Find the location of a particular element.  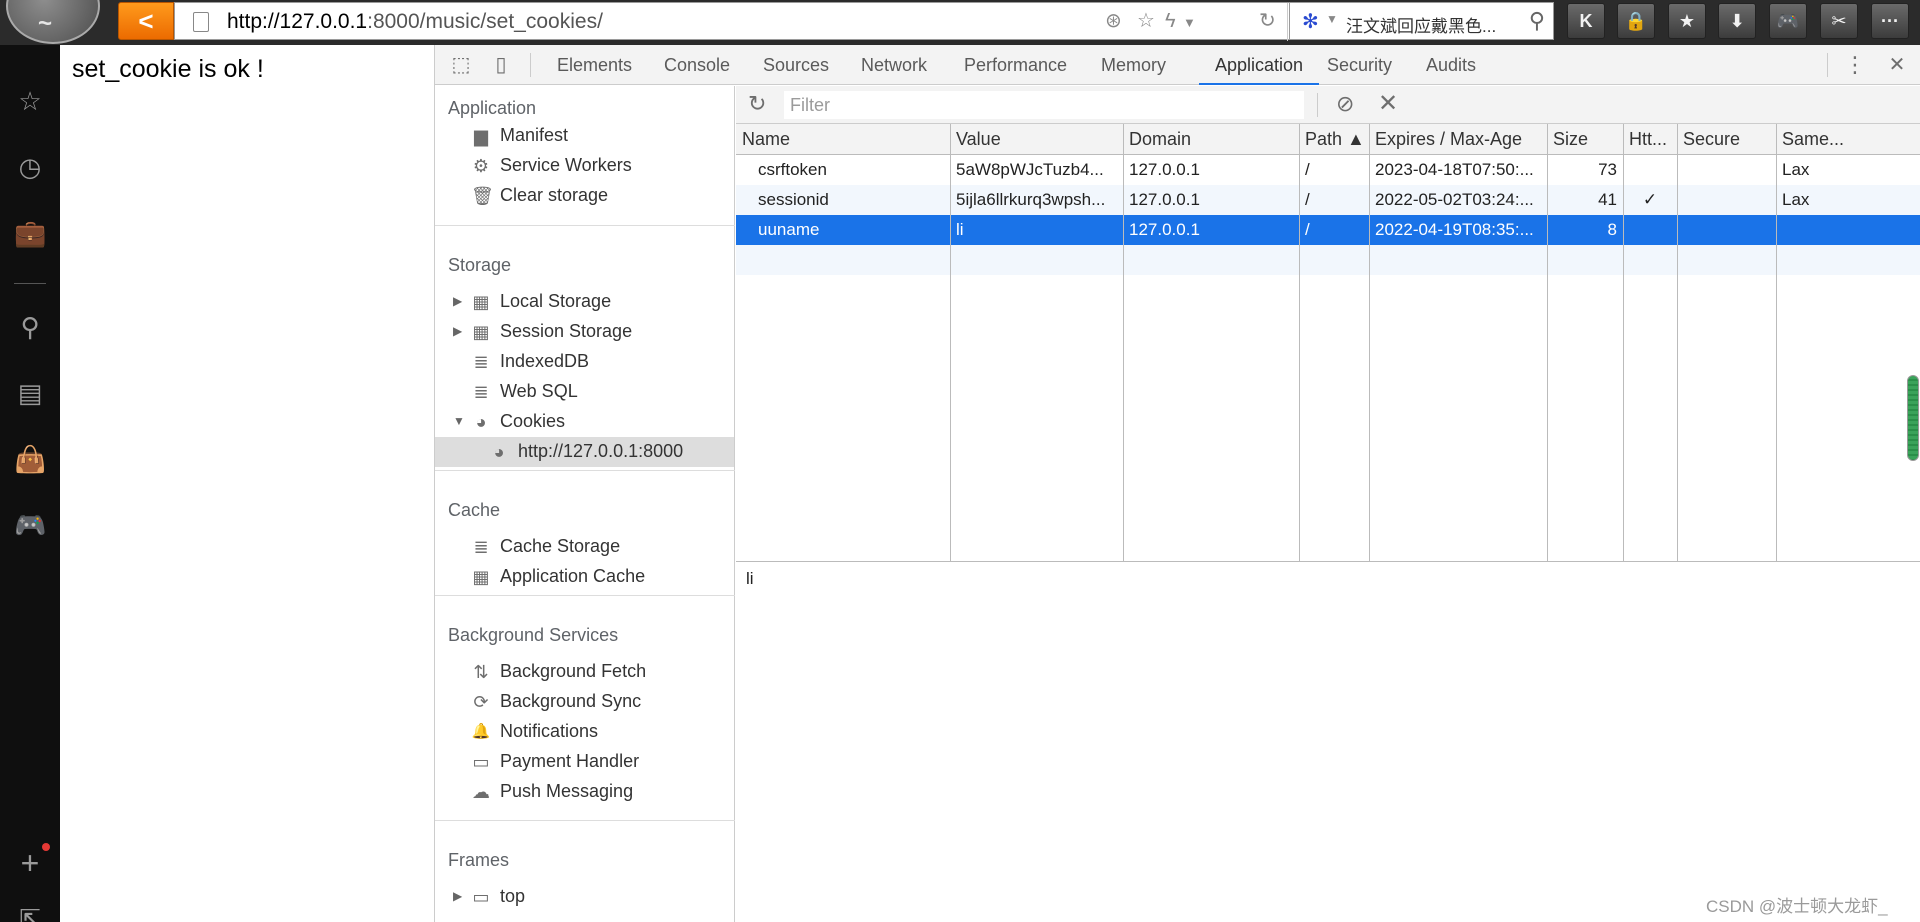

ext-scissors-icon: ✂ is located at coordinates (1839, 21).